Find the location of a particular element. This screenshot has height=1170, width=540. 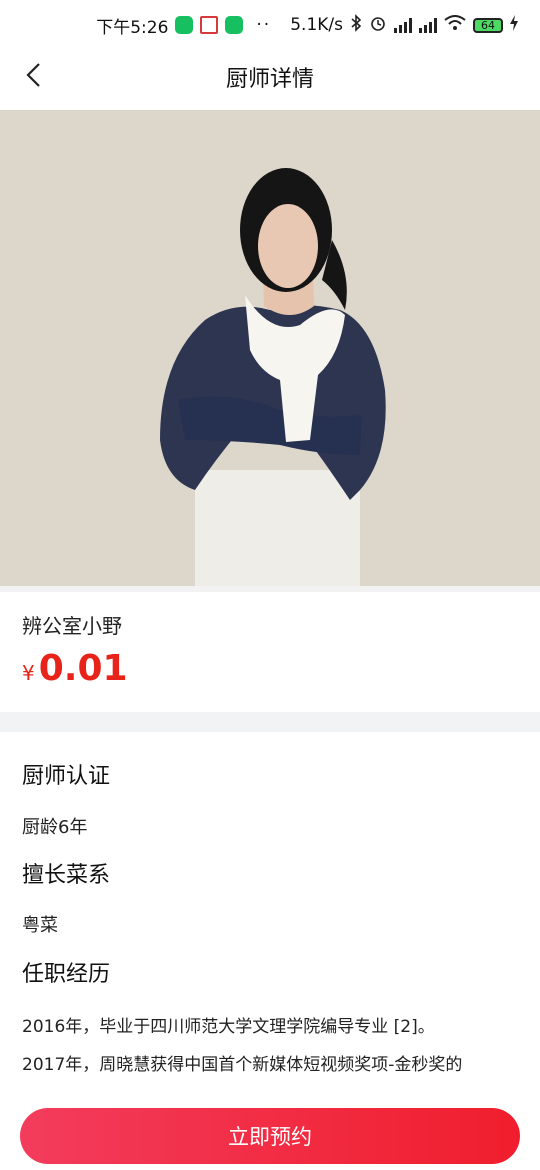

back-button is located at coordinates (33, 75).